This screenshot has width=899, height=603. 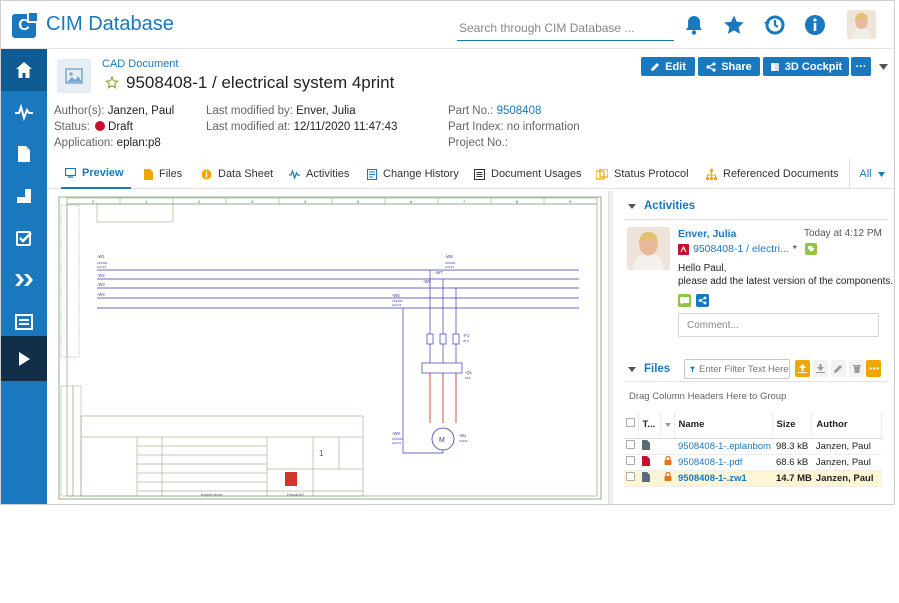 I want to click on user-avatar, so click(x=861, y=24).